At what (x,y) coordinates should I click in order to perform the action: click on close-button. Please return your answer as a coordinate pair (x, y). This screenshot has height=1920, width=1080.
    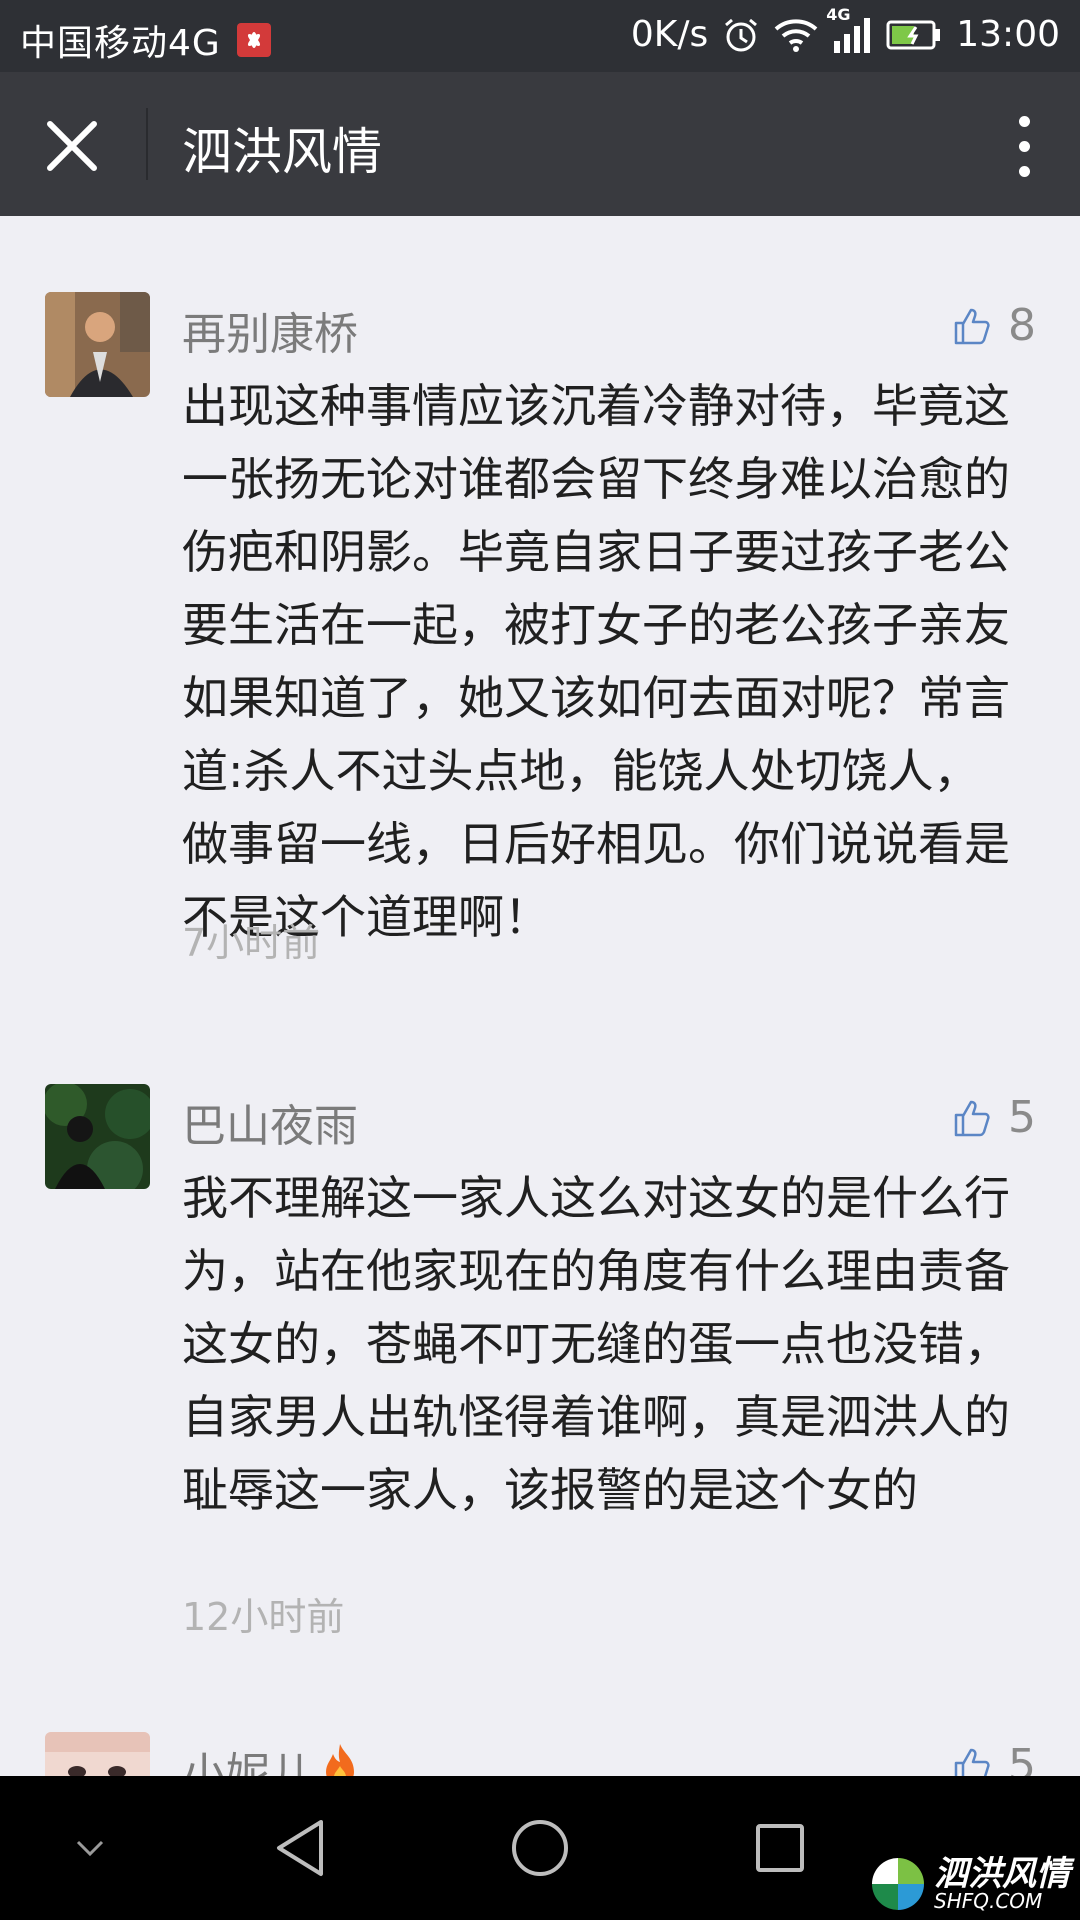
    Looking at the image, I should click on (72, 146).